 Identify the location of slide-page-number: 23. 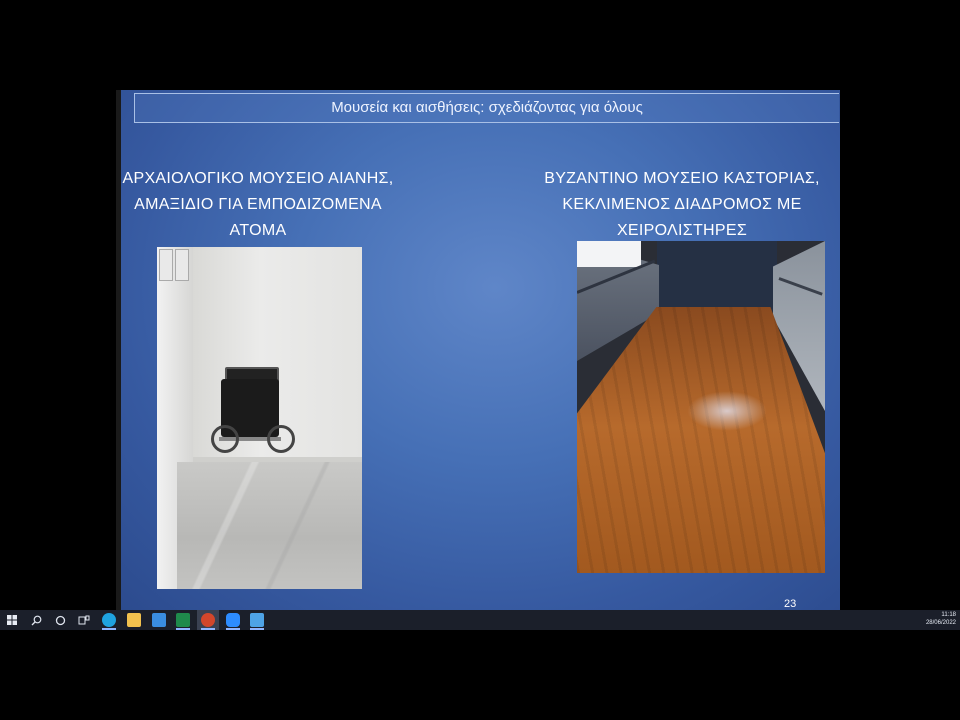
(790, 604).